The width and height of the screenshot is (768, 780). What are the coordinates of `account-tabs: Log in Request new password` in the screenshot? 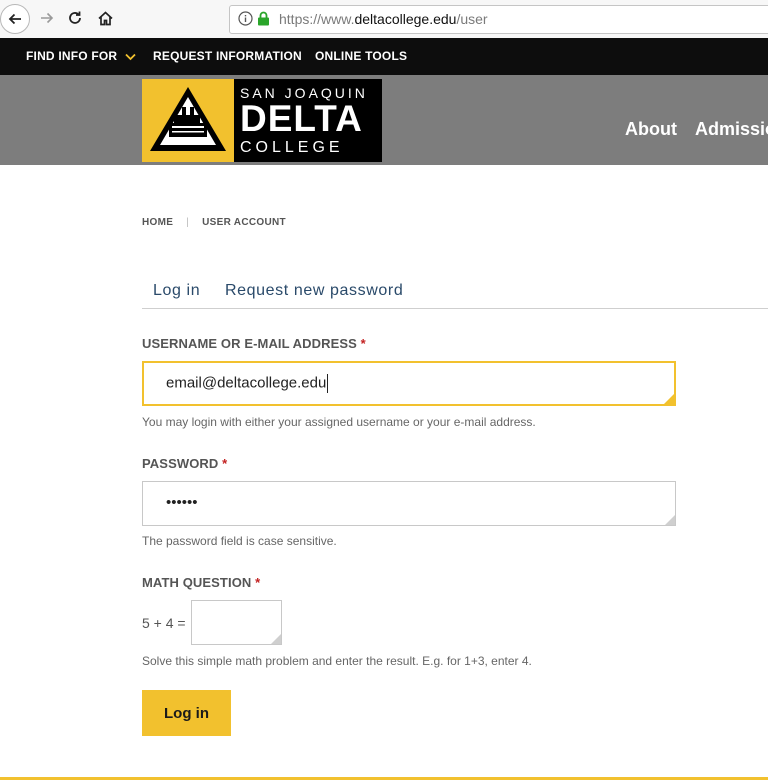 It's located at (455, 293).